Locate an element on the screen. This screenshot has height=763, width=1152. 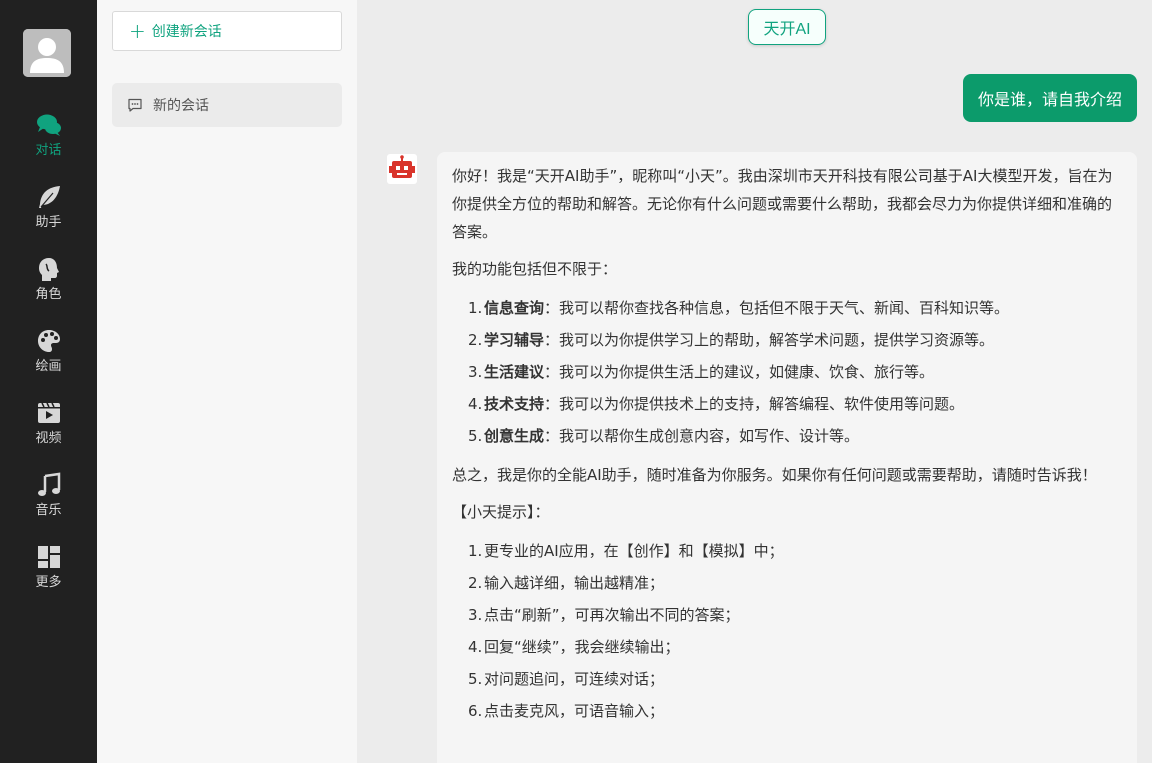
new-conversation-label: 创建新会话 is located at coordinates (186, 32).